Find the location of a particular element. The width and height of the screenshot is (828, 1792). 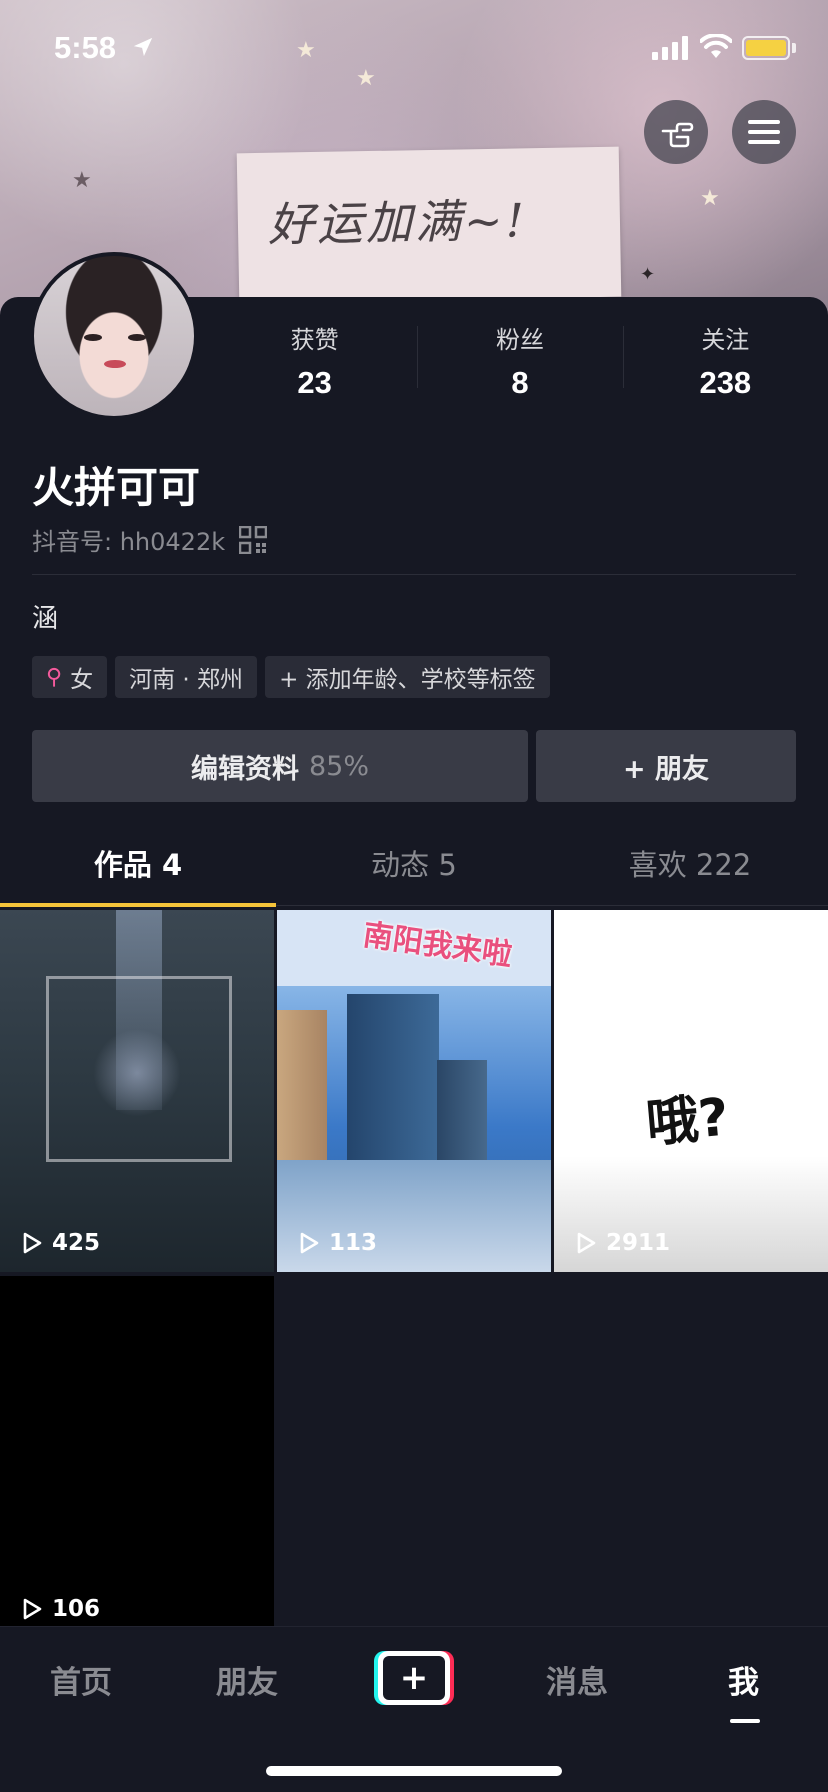

create-button-face: + is located at coordinates (414, 1678).